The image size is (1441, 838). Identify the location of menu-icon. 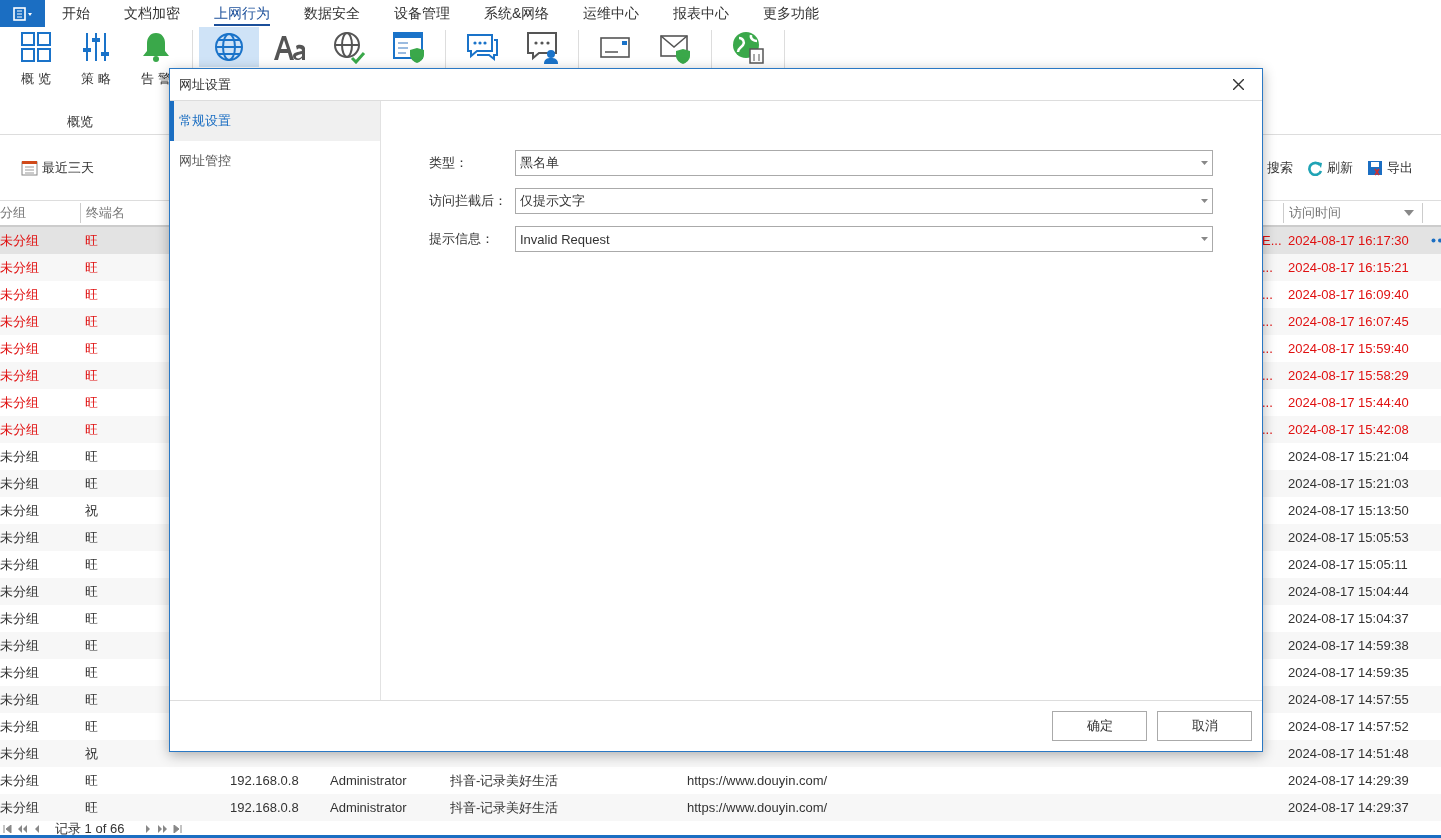
(22, 13).